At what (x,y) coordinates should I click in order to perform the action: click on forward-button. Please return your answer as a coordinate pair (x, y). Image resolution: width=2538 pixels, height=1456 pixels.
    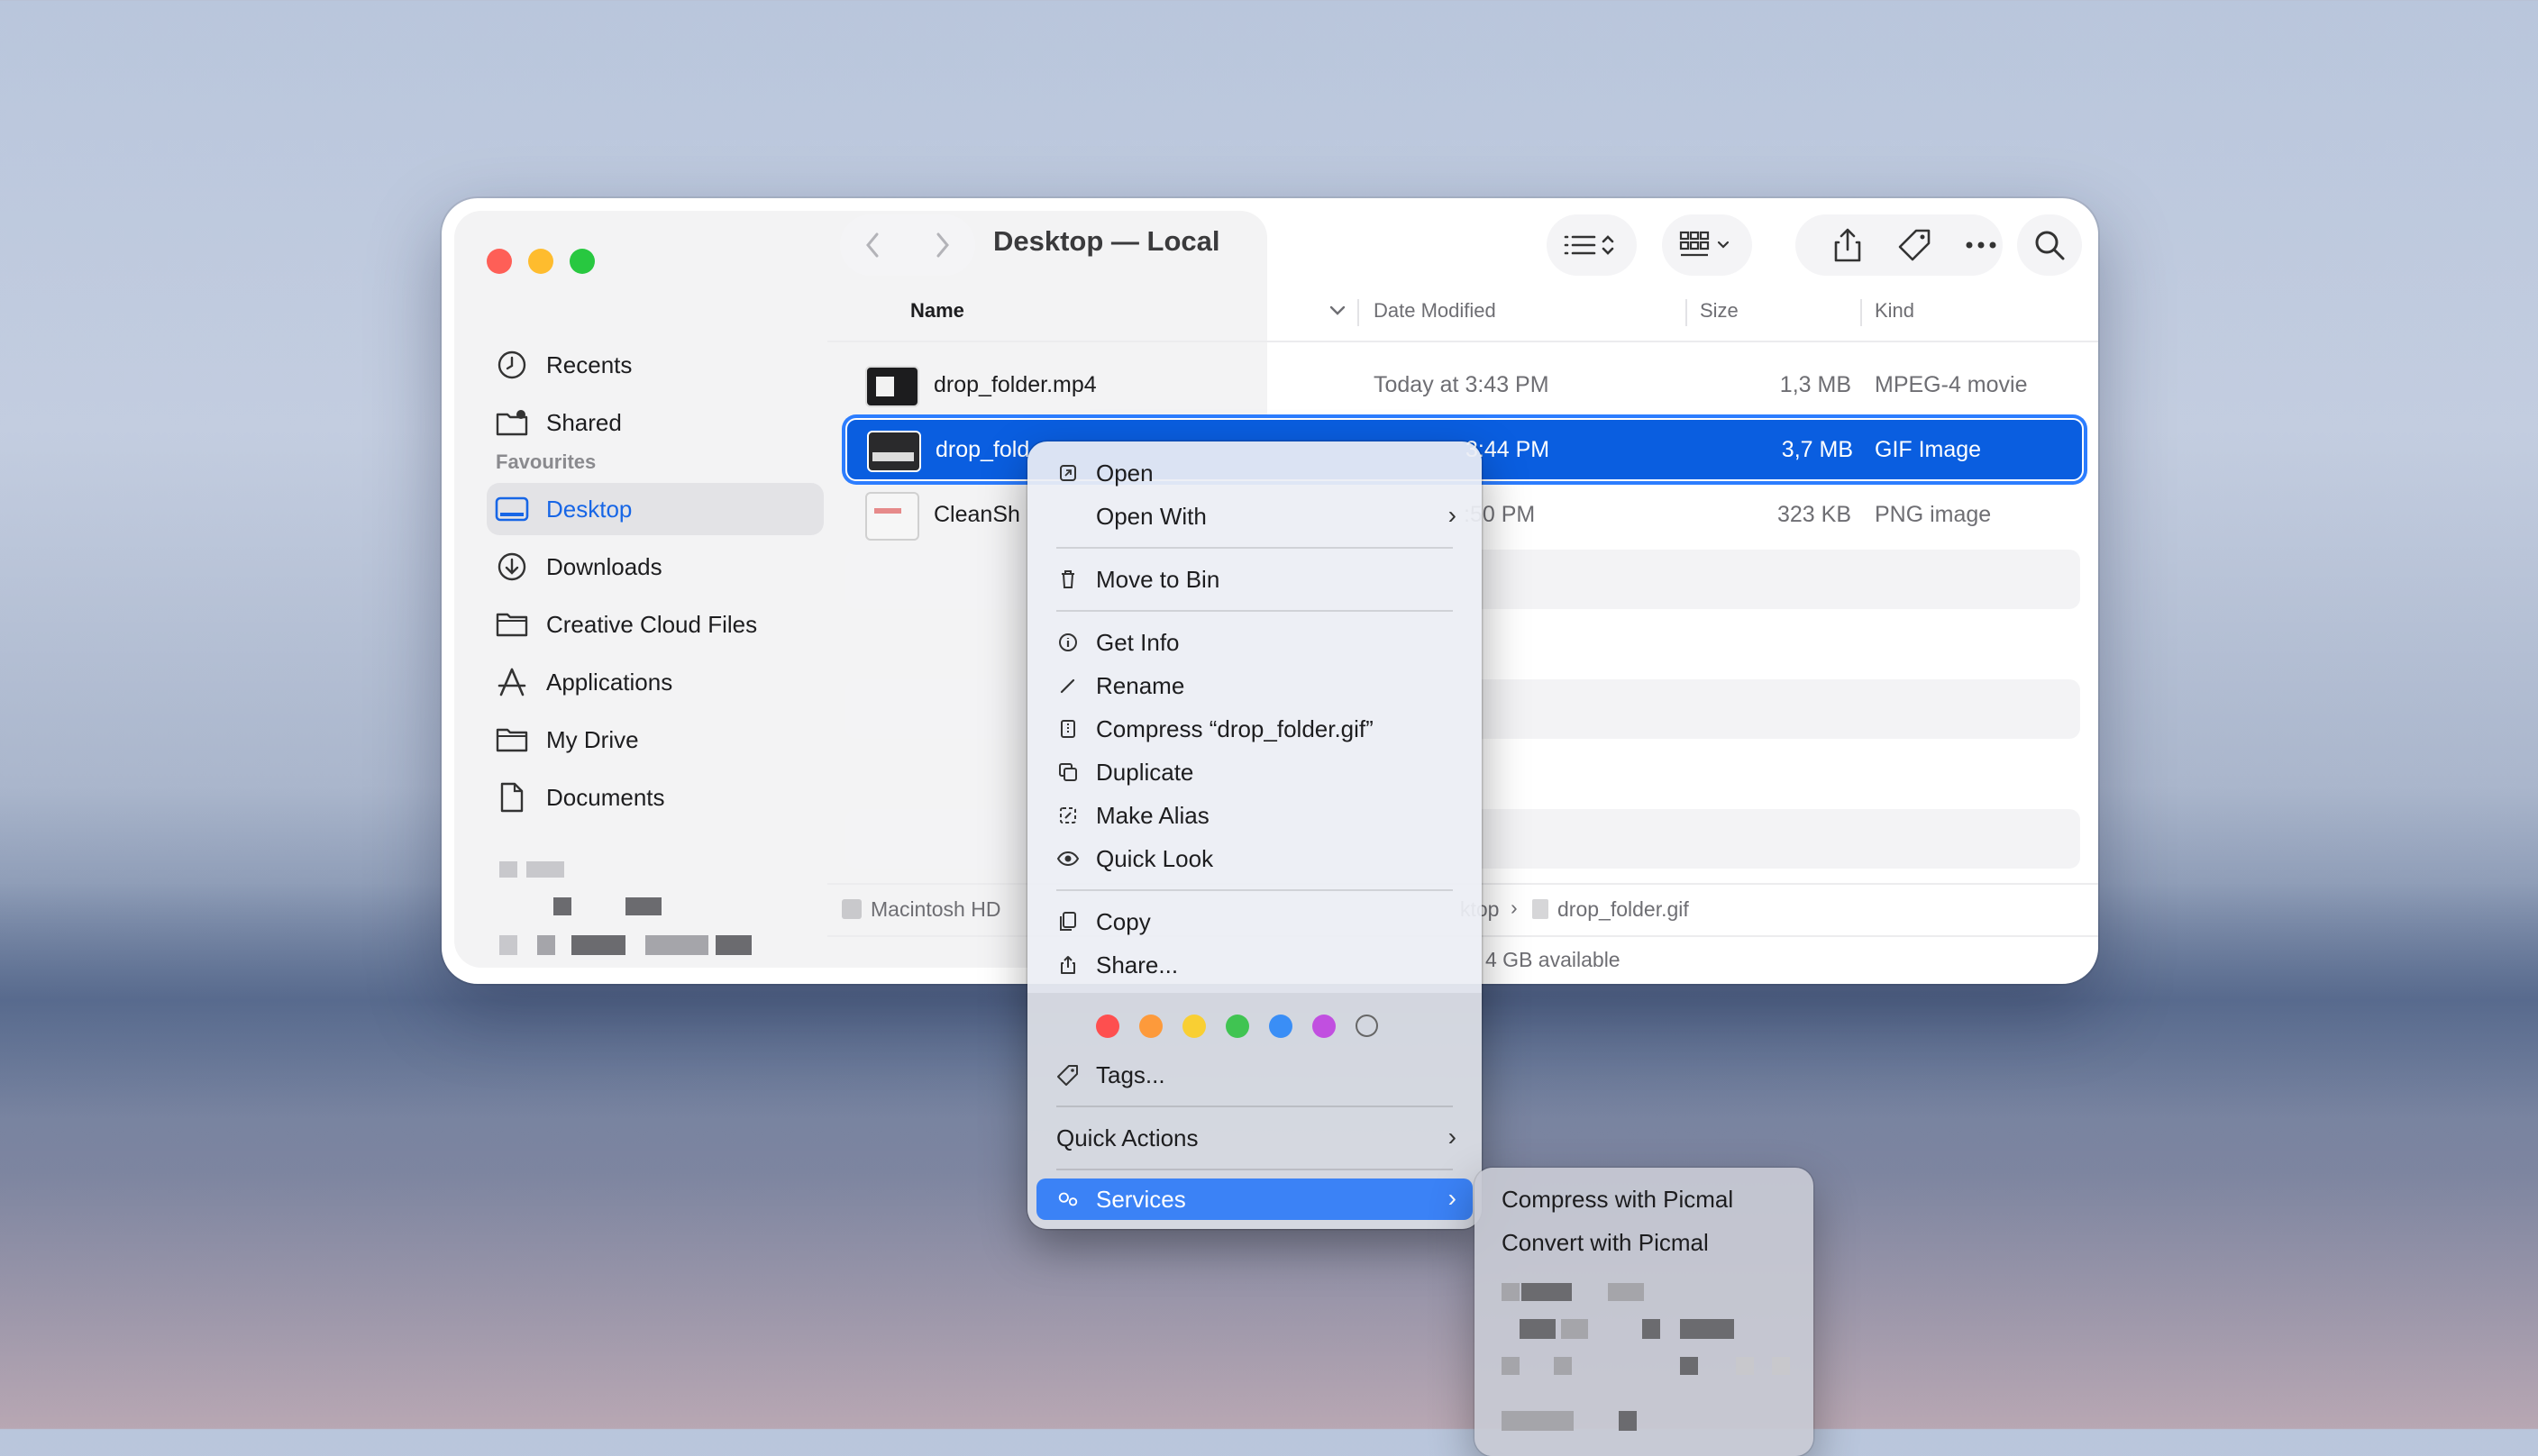
    Looking at the image, I should click on (942, 245).